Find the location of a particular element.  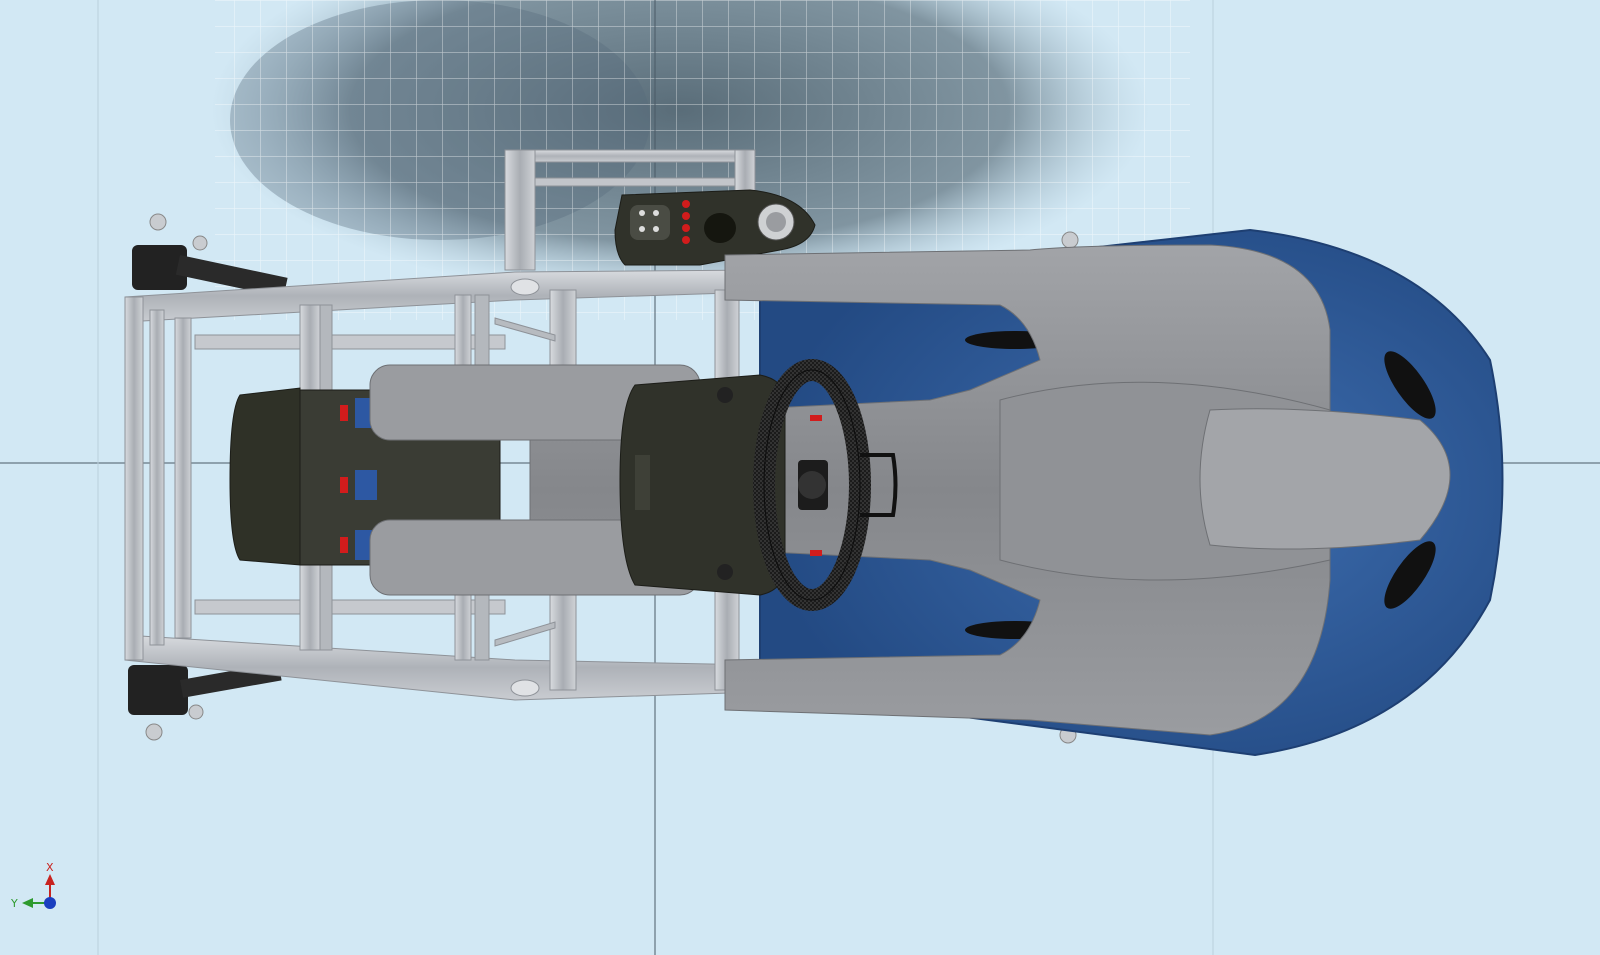

triad-y-label: Y is located at coordinates (14, 903).